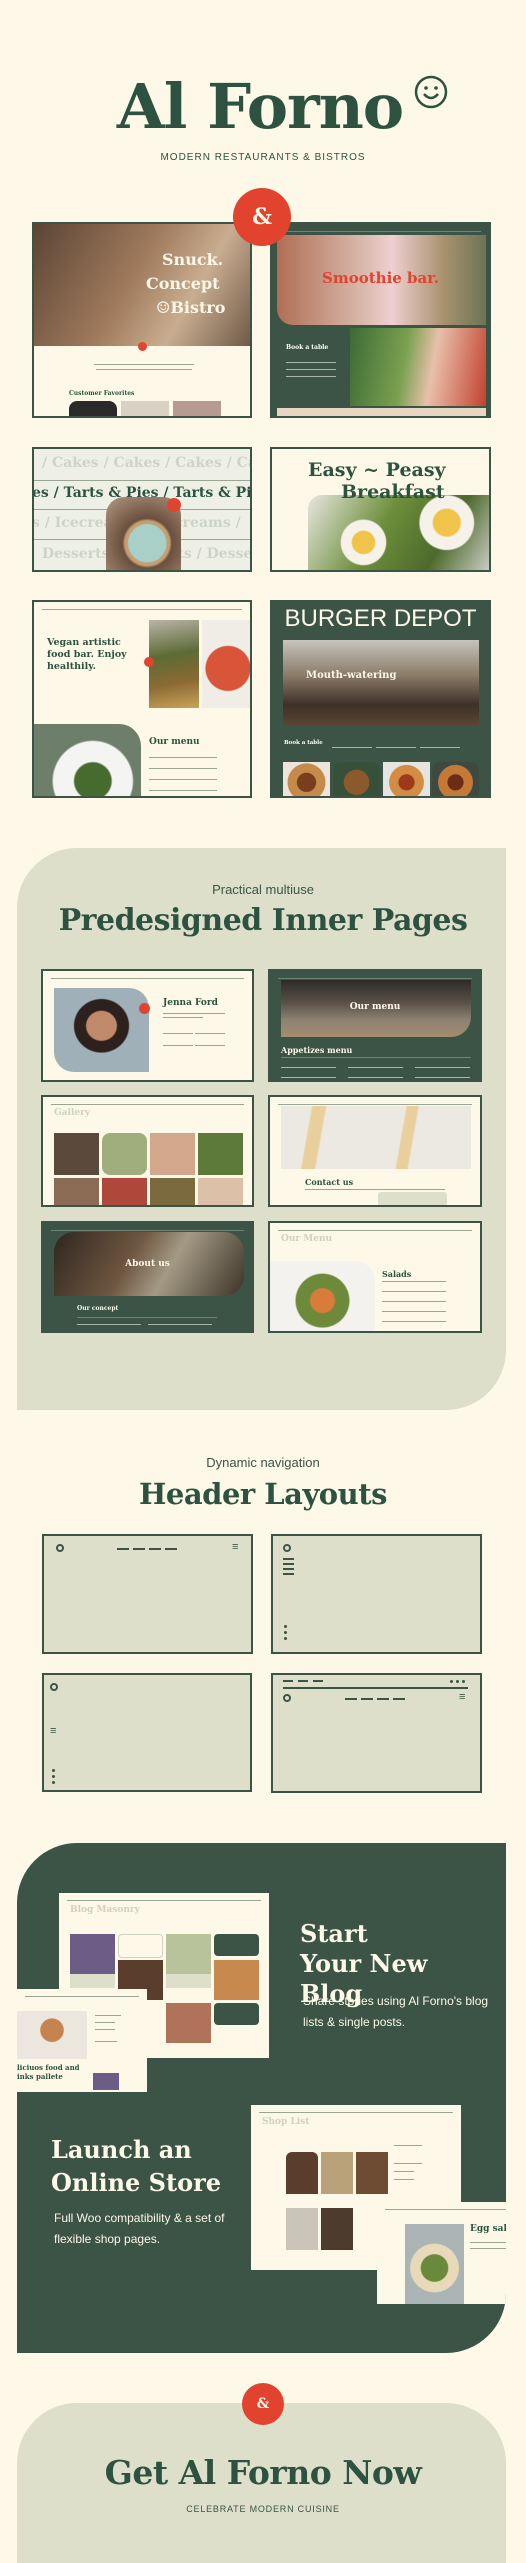  I want to click on smiley-icon: ☺, so click(163, 307).